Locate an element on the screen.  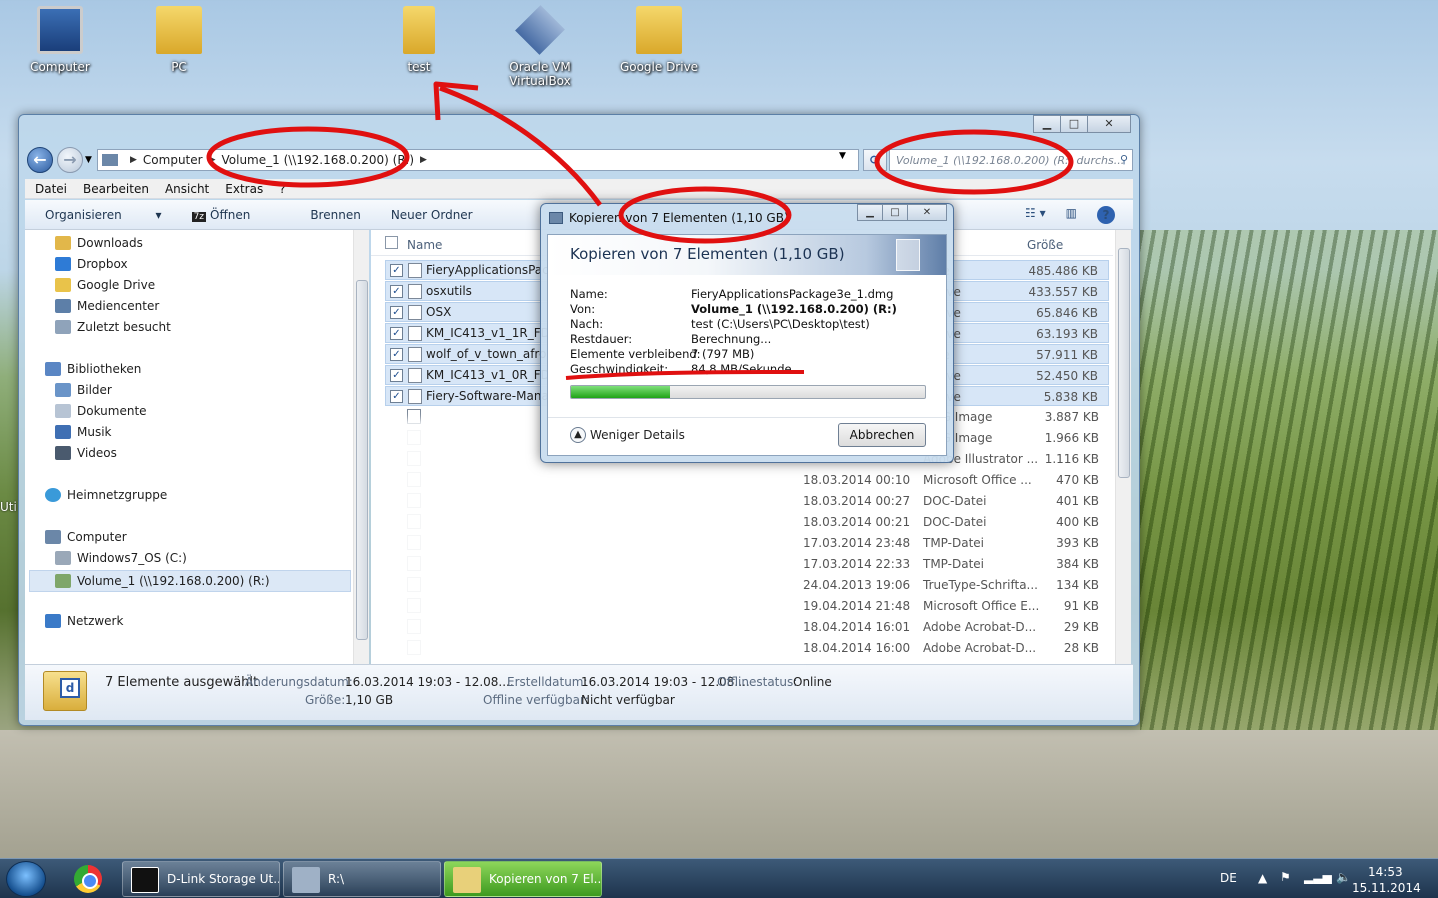
file-name: FieryApplicationsPack is located at coordinates (491, 270).